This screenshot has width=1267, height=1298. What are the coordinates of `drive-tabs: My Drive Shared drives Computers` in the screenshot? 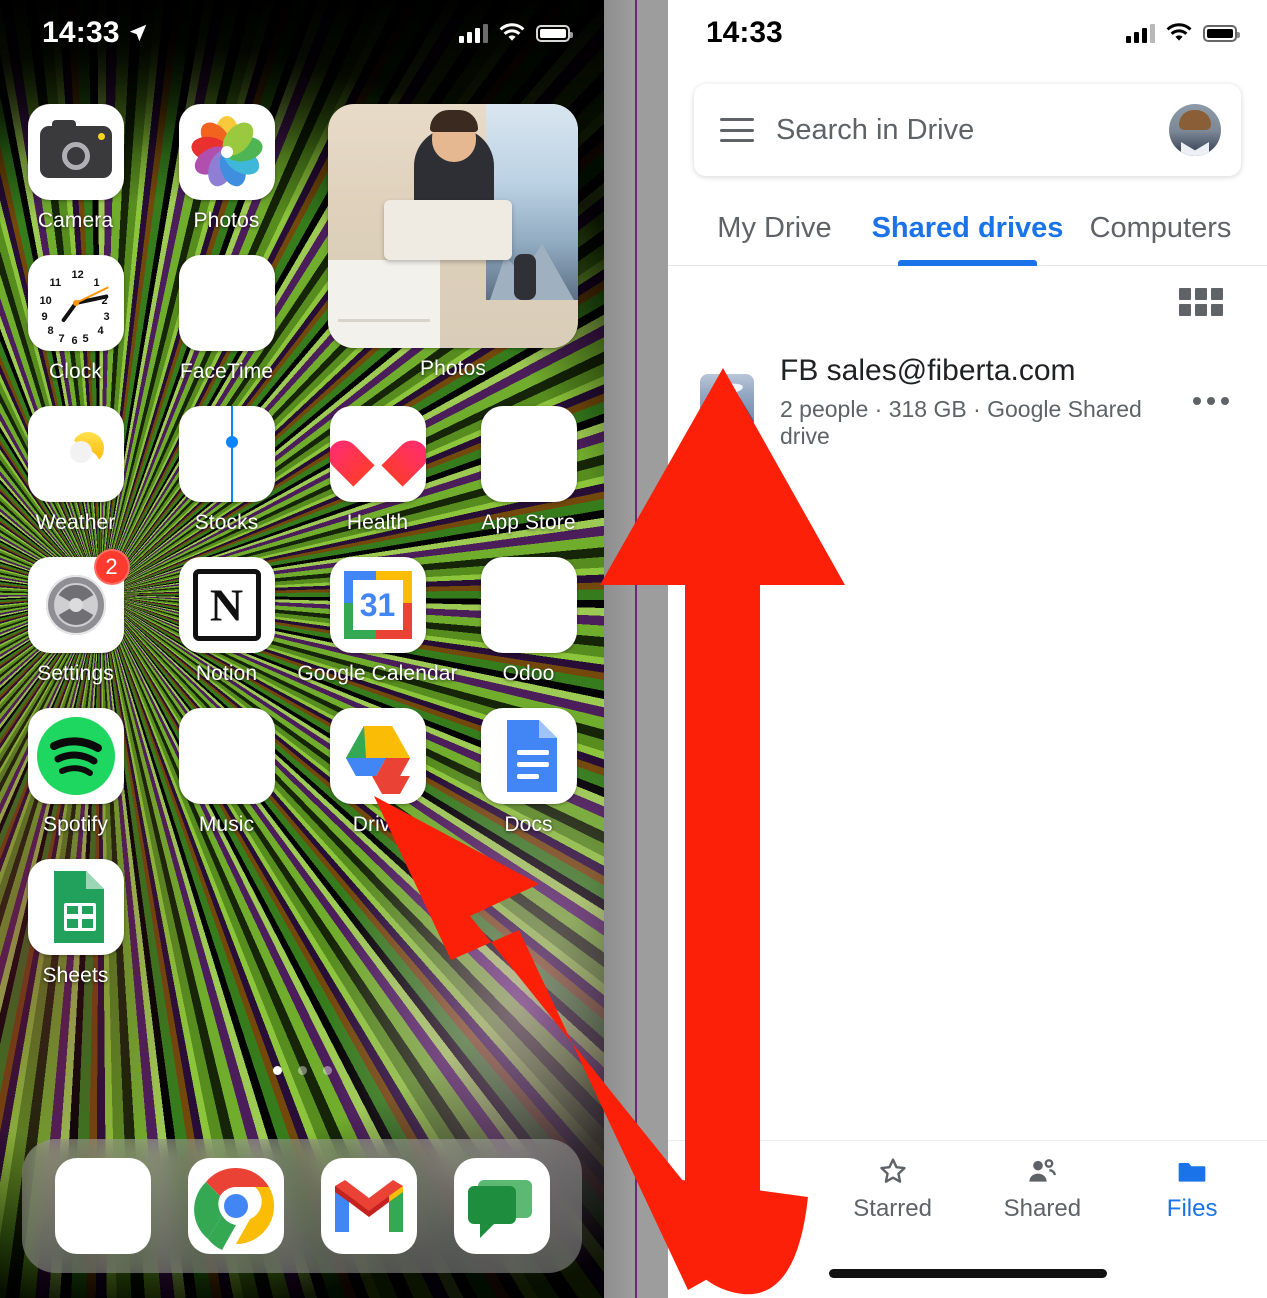 It's located at (967, 232).